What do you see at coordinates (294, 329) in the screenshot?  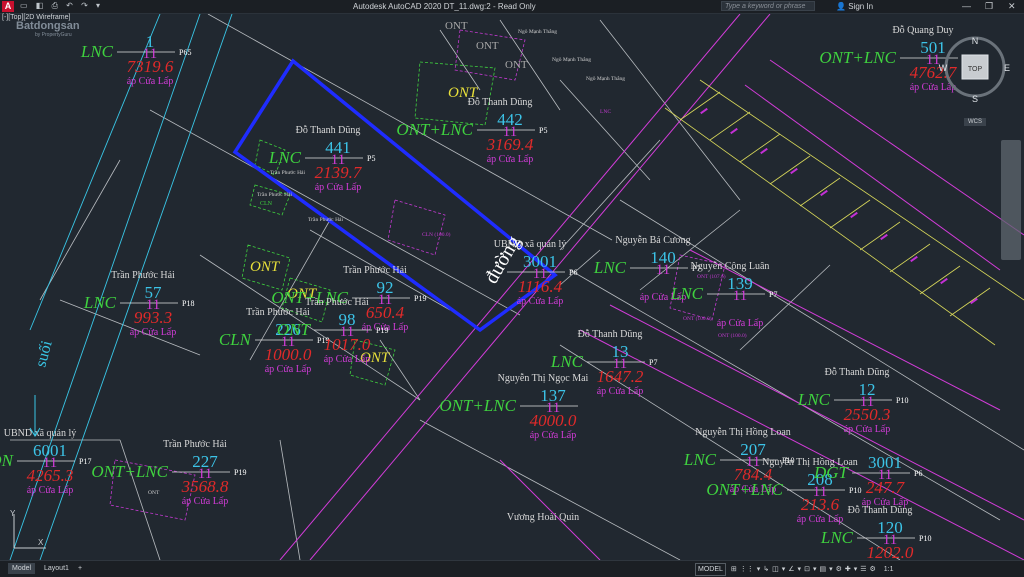 I see `parcel-land-type: ONT` at bounding box center [294, 329].